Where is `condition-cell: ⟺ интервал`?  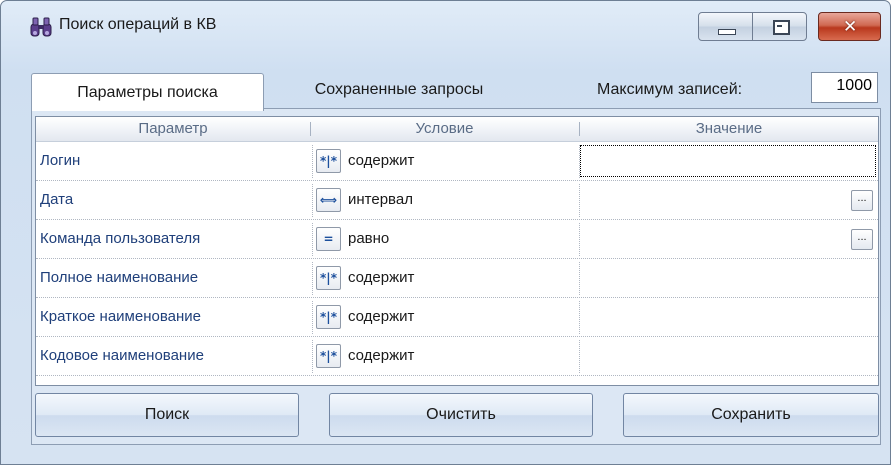 condition-cell: ⟺ интервал is located at coordinates (446, 200).